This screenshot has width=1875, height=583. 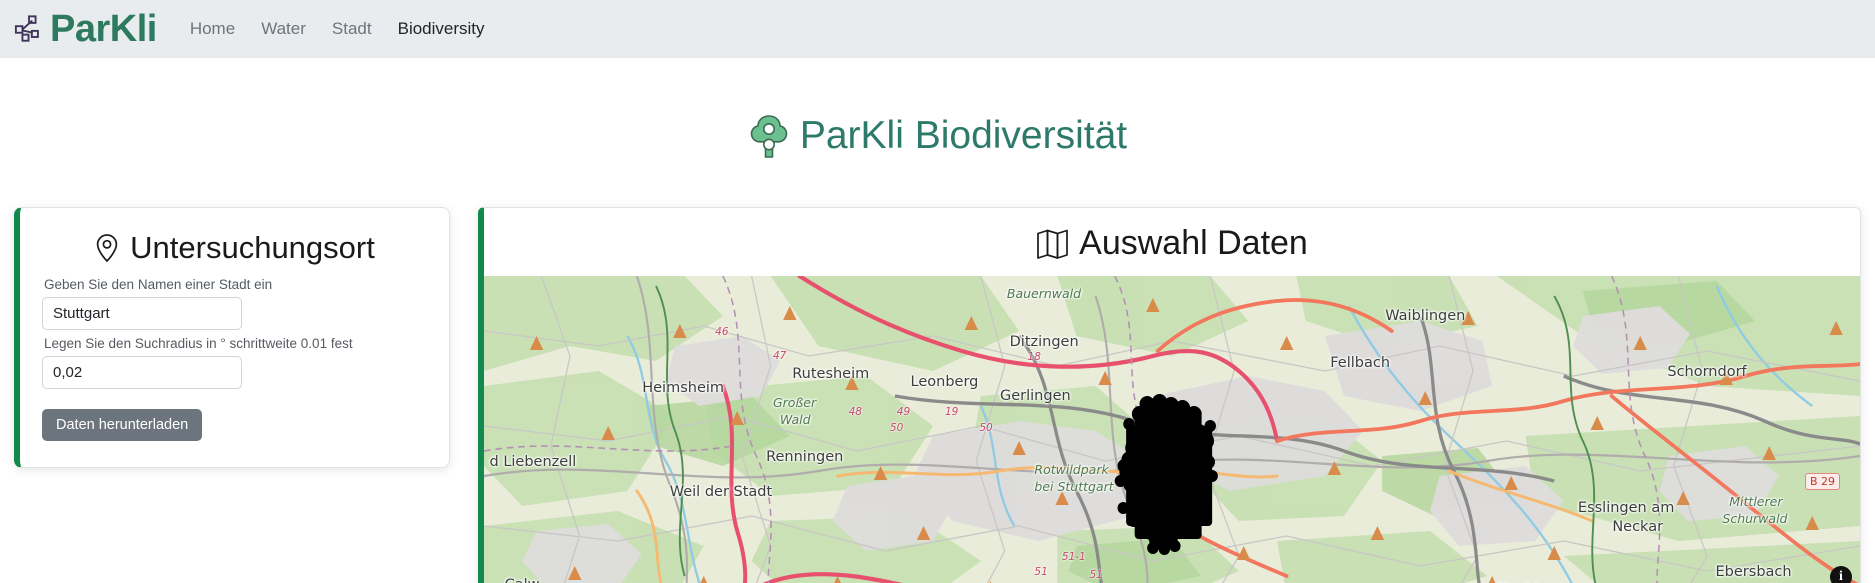 I want to click on map-pin-icon, so click(x=107, y=248).